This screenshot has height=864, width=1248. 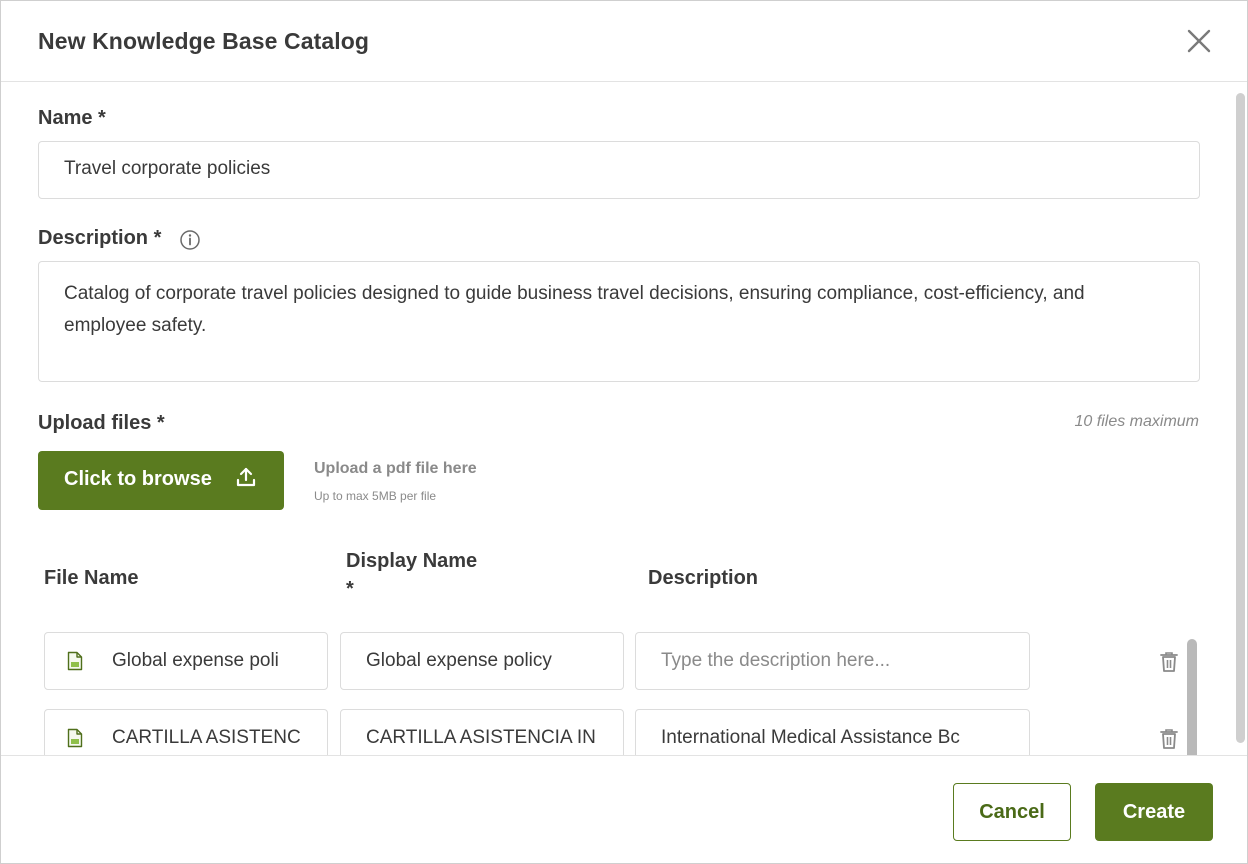 What do you see at coordinates (246, 477) in the screenshot?
I see `upload-icon` at bounding box center [246, 477].